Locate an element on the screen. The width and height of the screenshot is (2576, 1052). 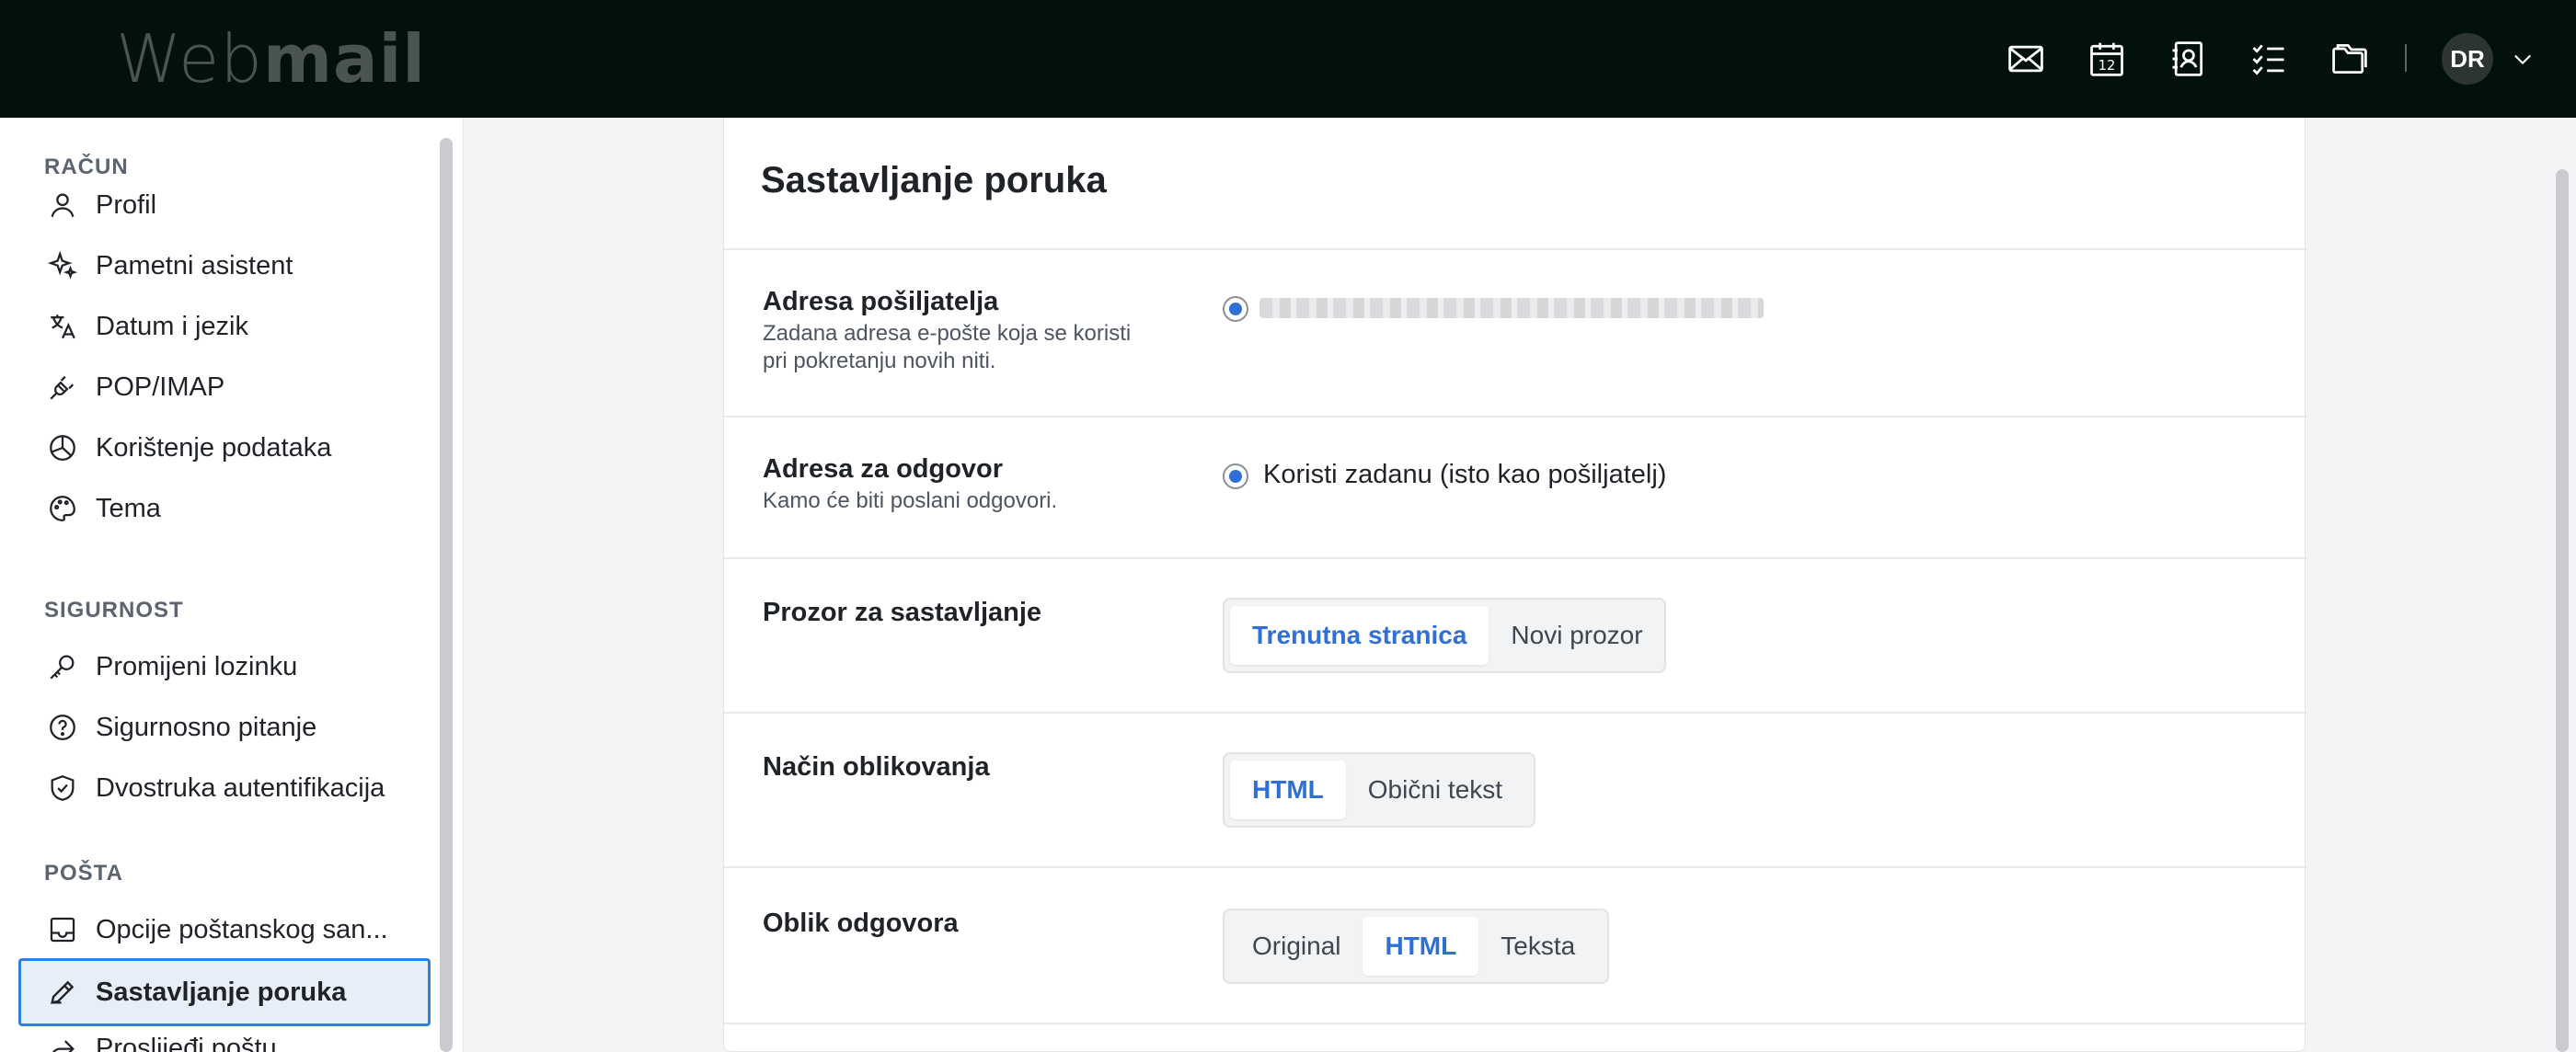
sidebar-item-label: Sastavljanje poruka is located at coordinates (221, 992).